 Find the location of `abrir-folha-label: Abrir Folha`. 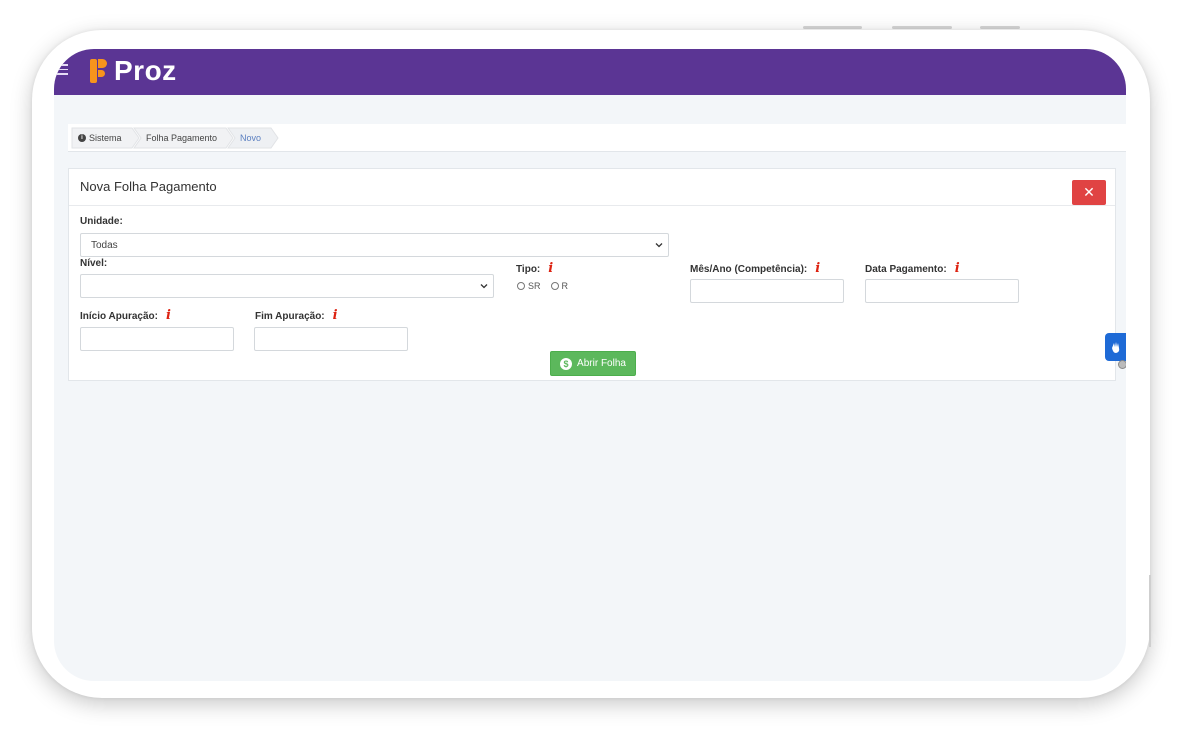

abrir-folha-label: Abrir Folha is located at coordinates (601, 363).